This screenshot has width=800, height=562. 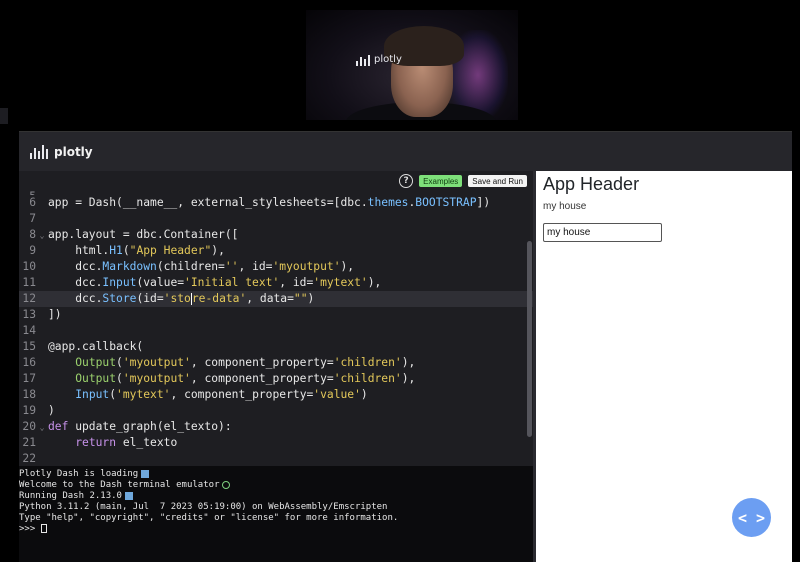 I want to click on editor-toolbar: ? Examples Save and Run, so click(x=276, y=181).